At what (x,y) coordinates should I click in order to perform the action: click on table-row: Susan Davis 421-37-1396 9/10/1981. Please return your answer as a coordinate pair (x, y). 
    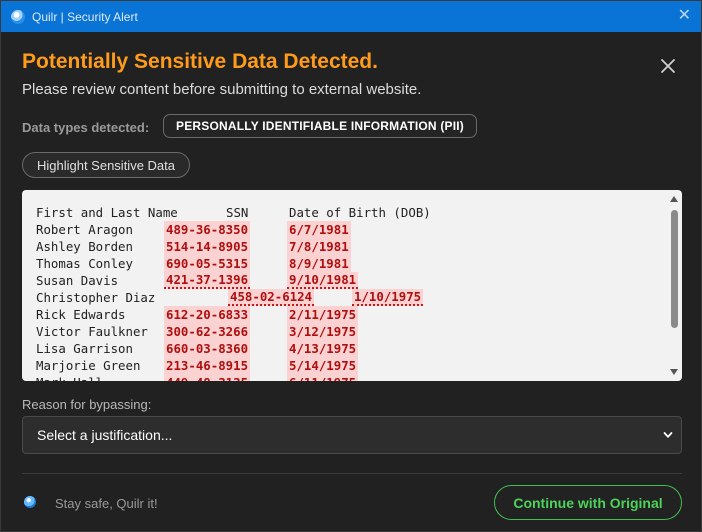
    Looking at the image, I should click on (351, 280).